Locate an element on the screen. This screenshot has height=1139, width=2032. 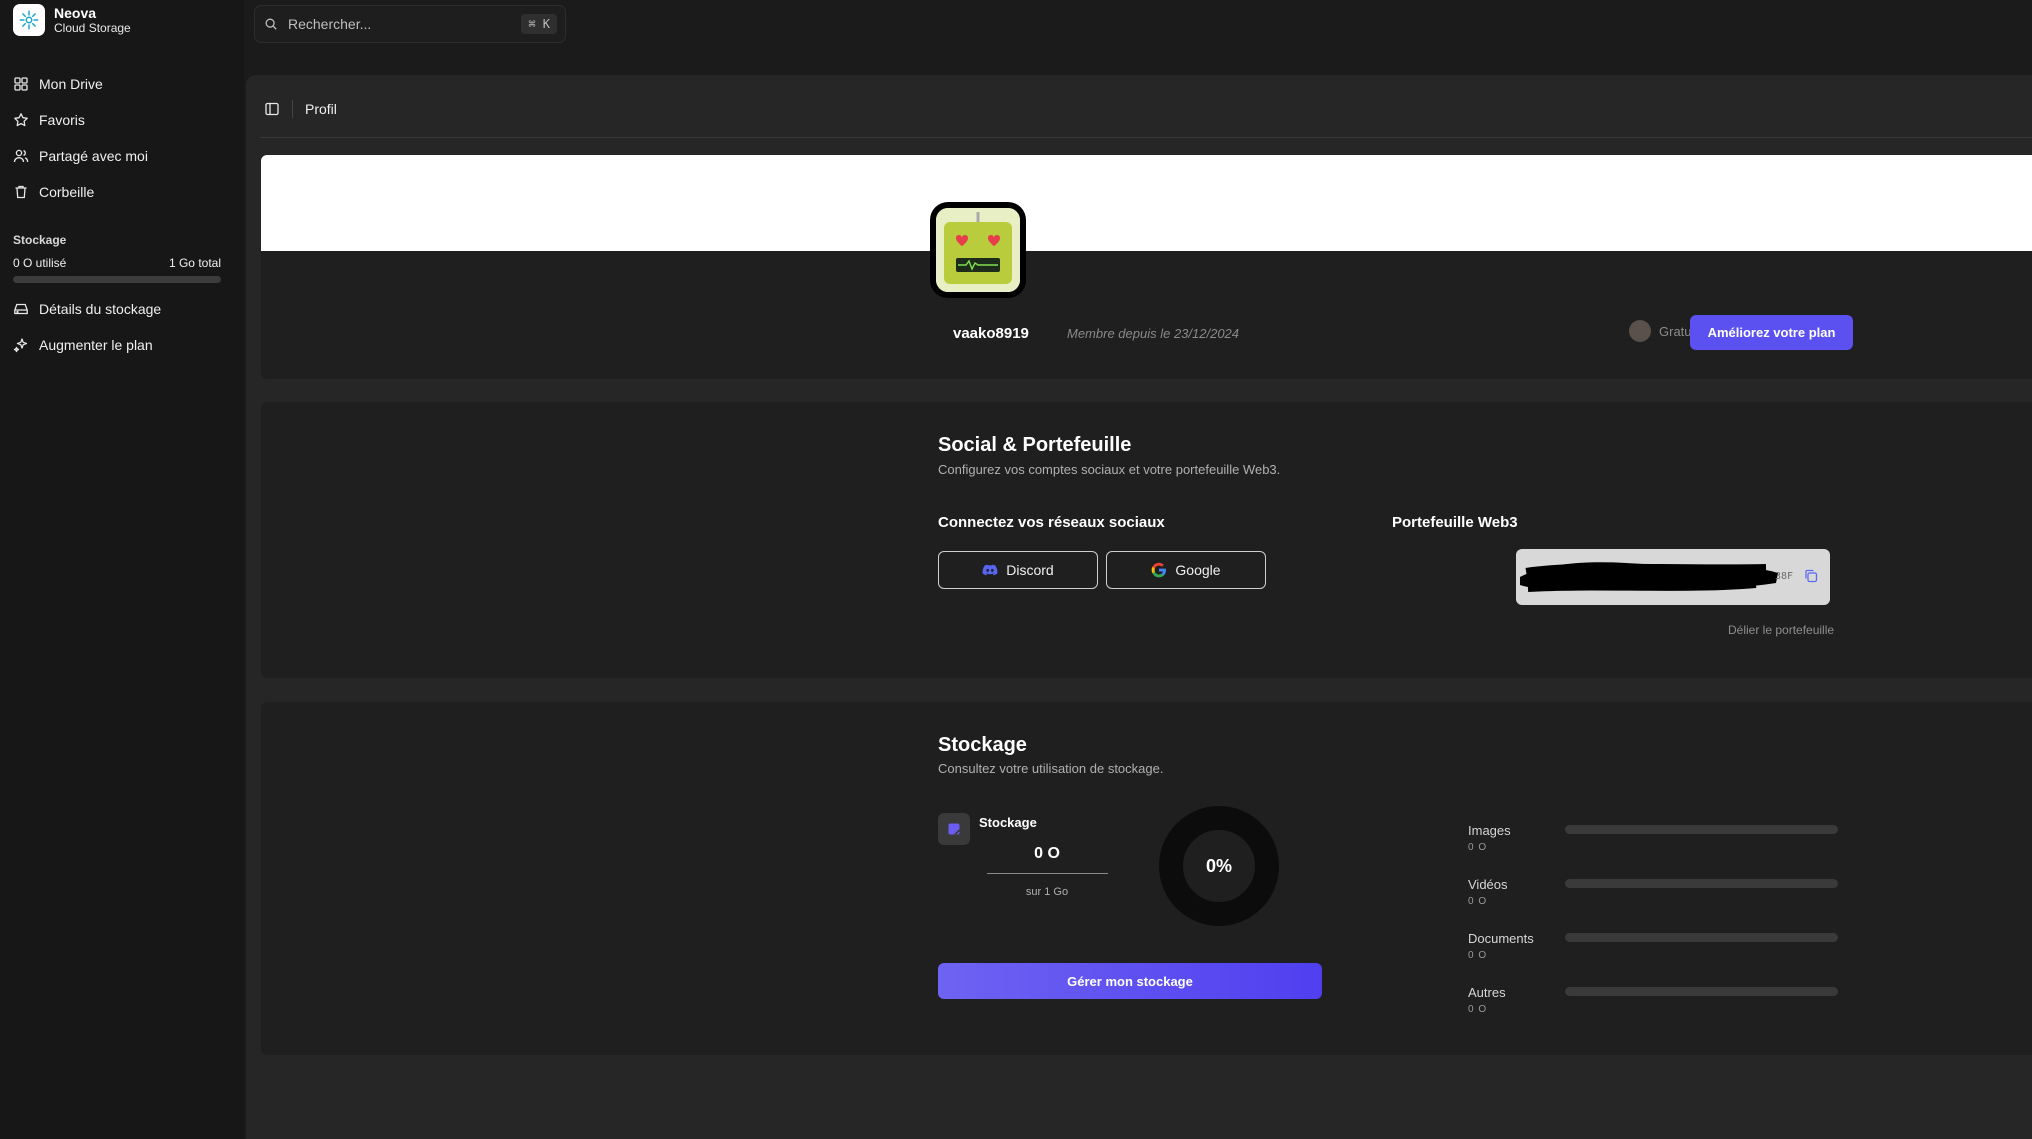
google-label: Google is located at coordinates (1198, 570).